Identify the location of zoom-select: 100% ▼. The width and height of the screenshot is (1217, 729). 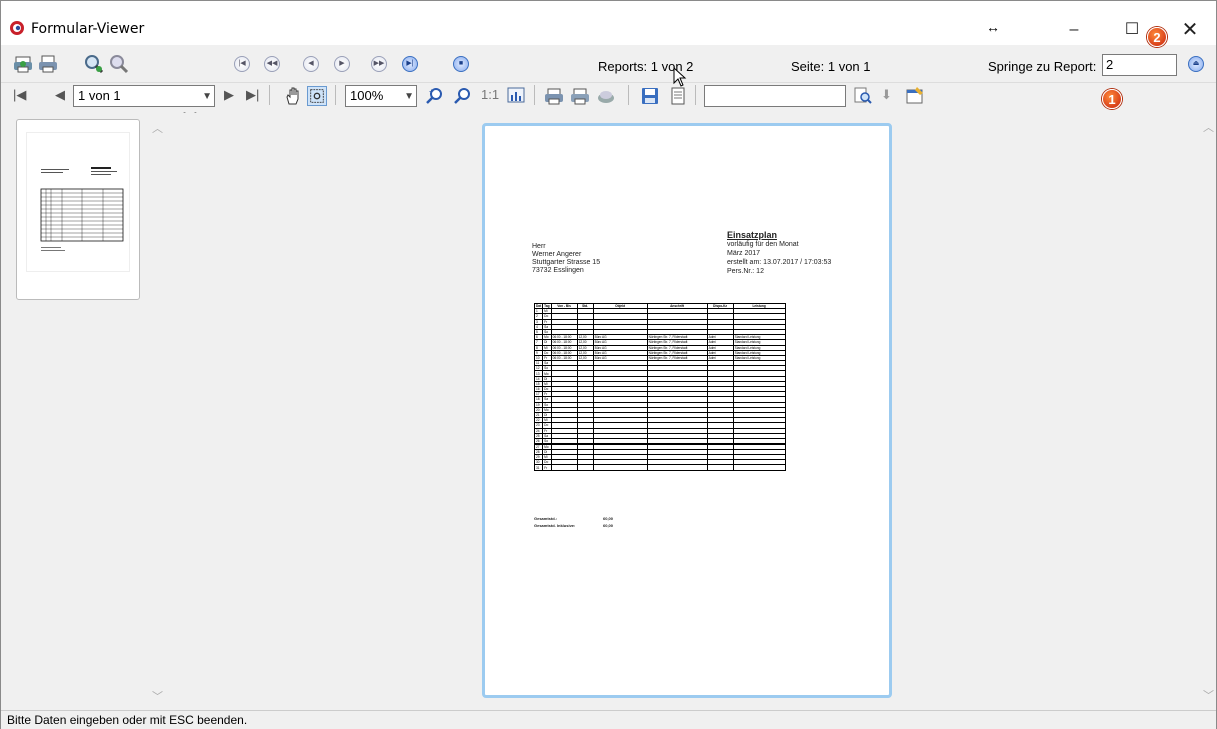
(381, 96).